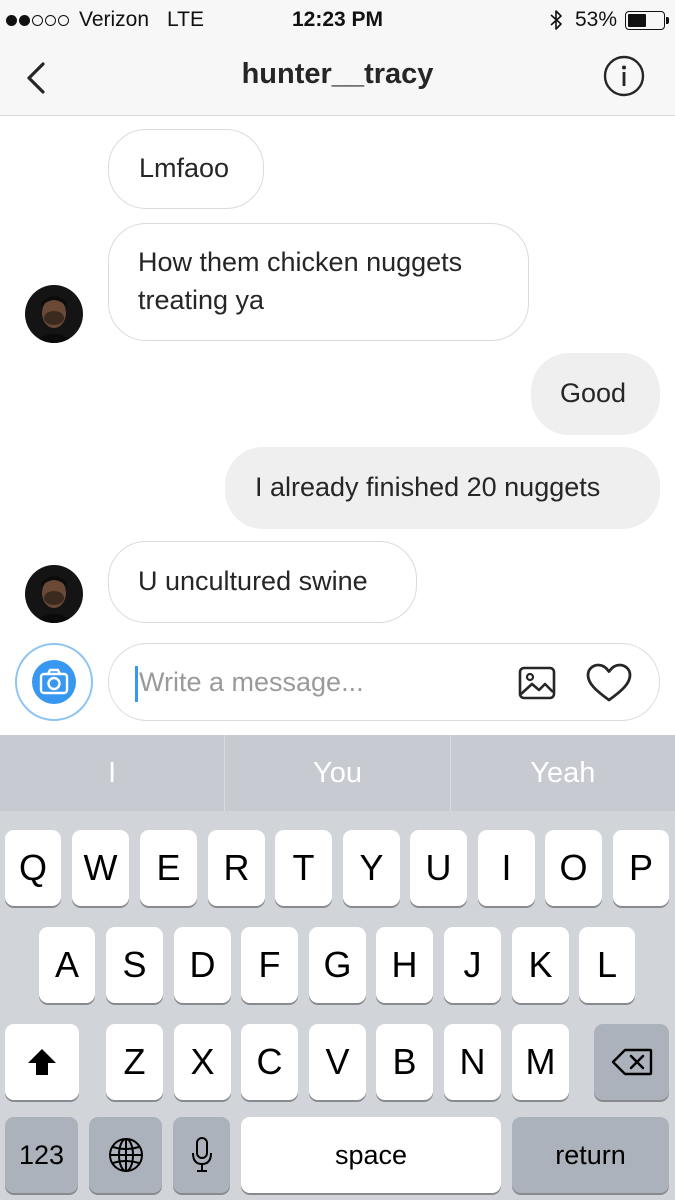 This screenshot has height=1200, width=675. I want to click on key-h: H, so click(404, 965).